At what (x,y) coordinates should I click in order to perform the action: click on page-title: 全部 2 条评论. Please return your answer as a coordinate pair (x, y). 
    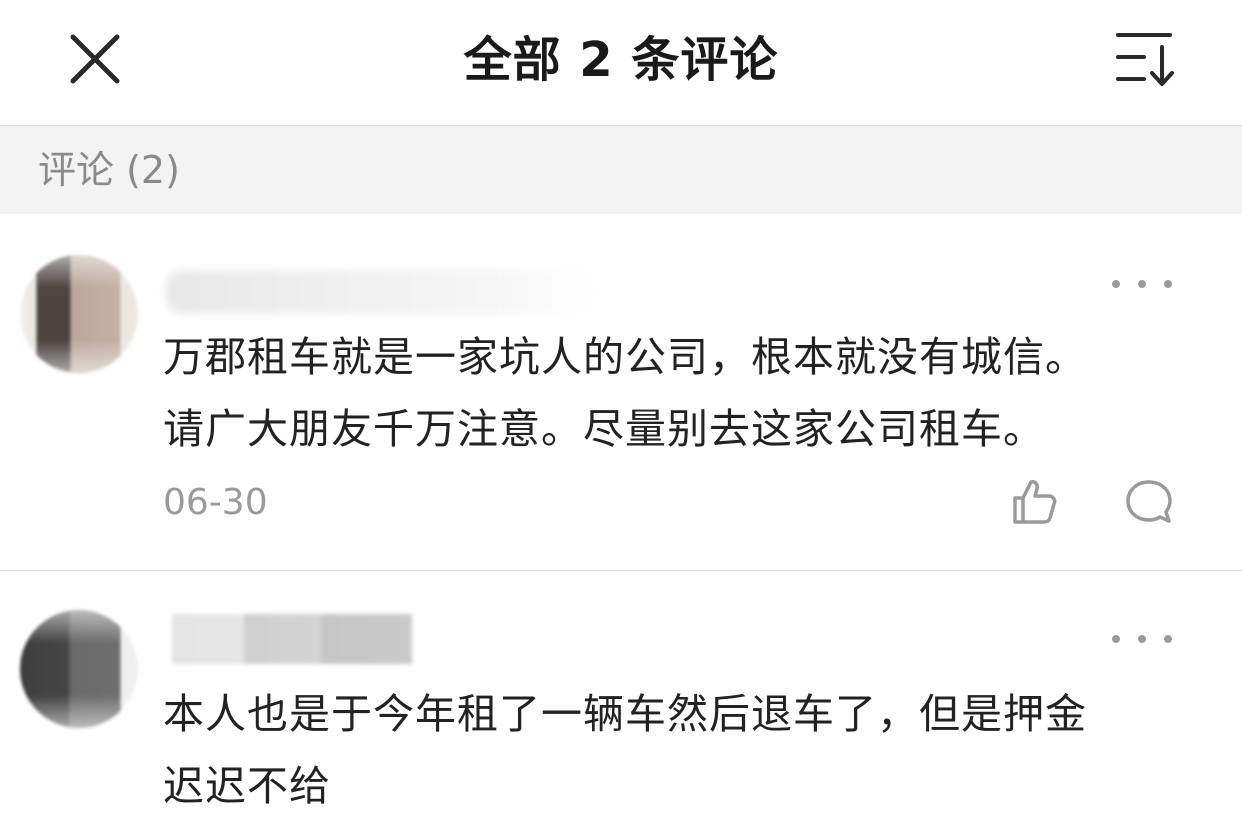
    Looking at the image, I should click on (621, 60).